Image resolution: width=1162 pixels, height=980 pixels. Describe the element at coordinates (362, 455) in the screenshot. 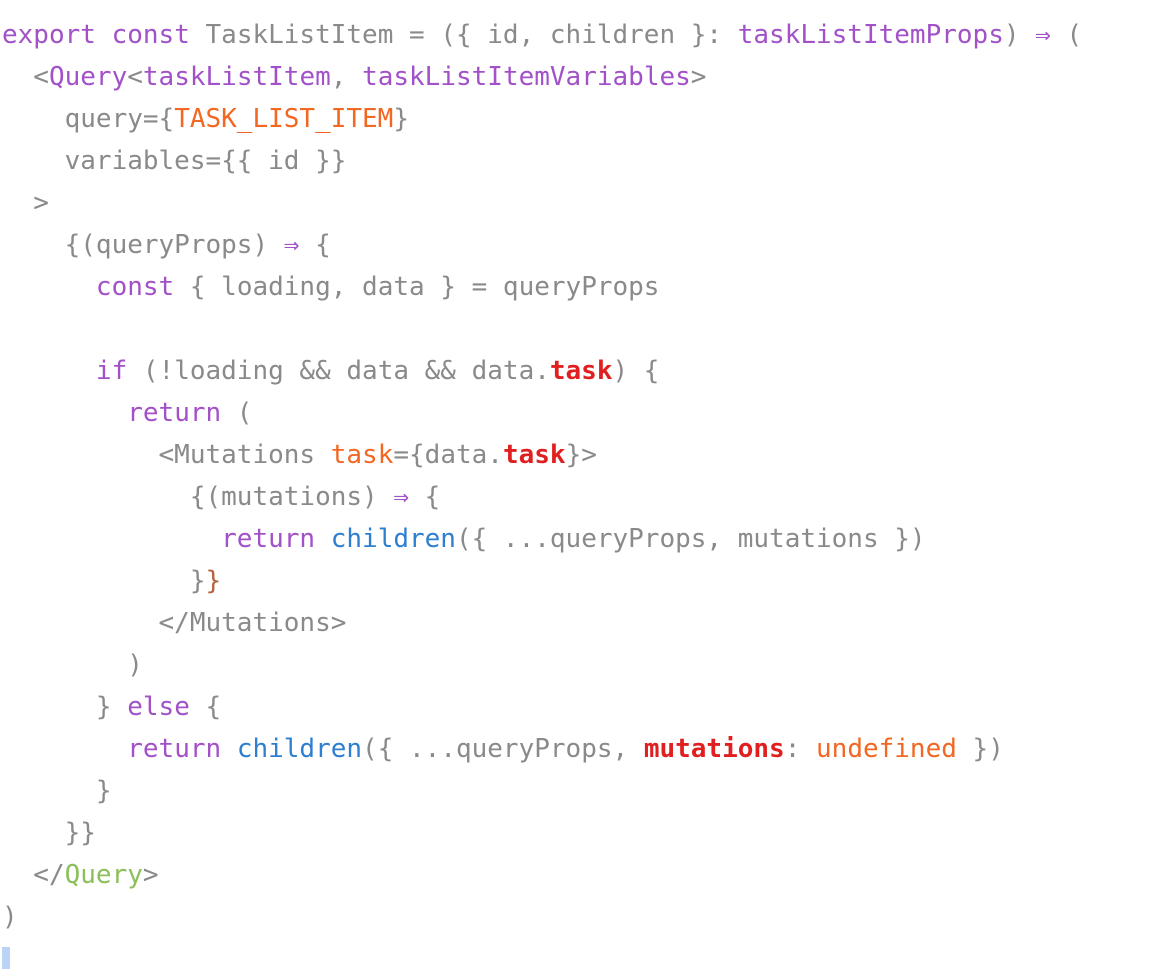

I see `code-token-attr: task` at that location.